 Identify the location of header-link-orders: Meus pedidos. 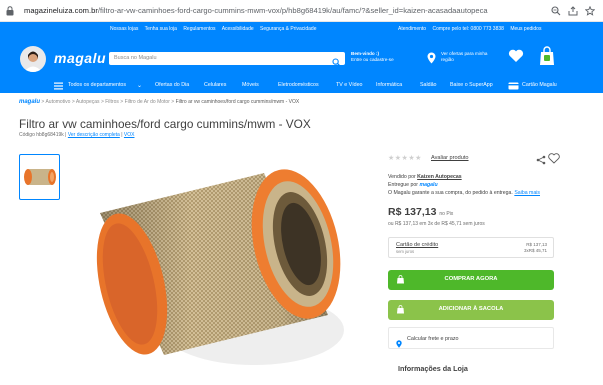
(525, 29).